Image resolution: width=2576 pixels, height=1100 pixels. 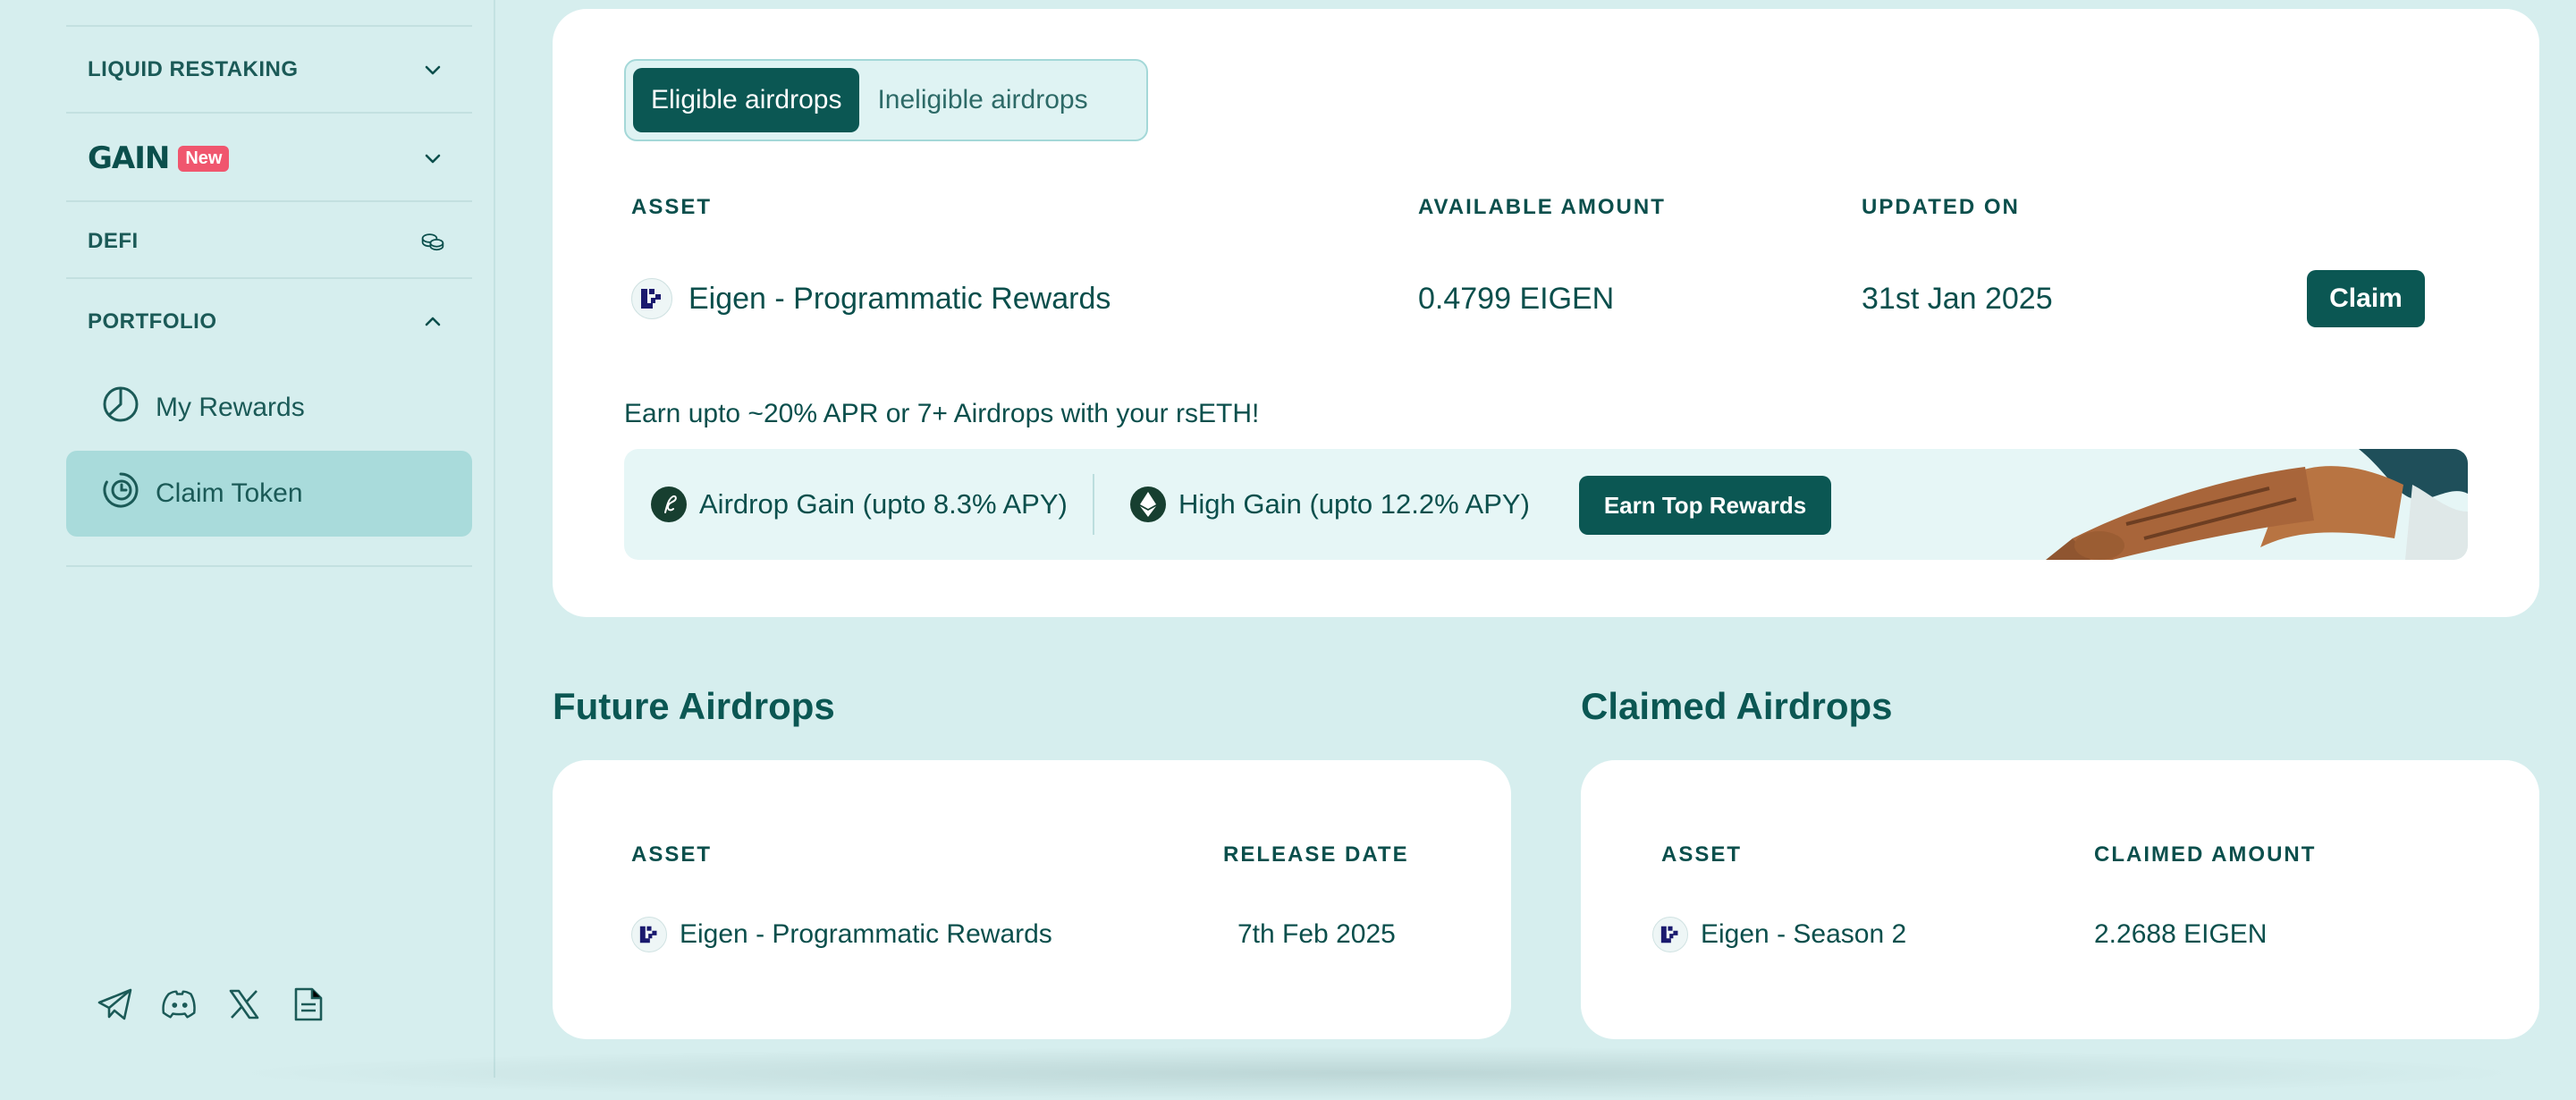 What do you see at coordinates (1941, 207) in the screenshot?
I see `column-header-updated-on: UPDATED ON` at bounding box center [1941, 207].